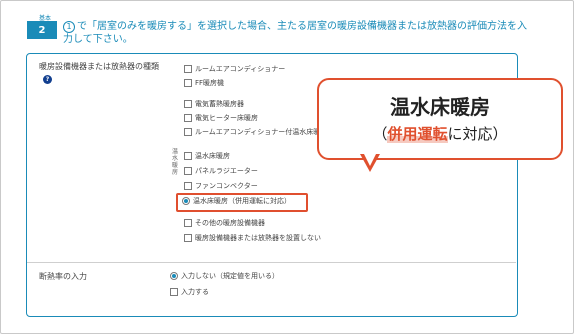  I want to click on heating-type-label: 暖房設備機器または放熱器の種類, so click(99, 66).